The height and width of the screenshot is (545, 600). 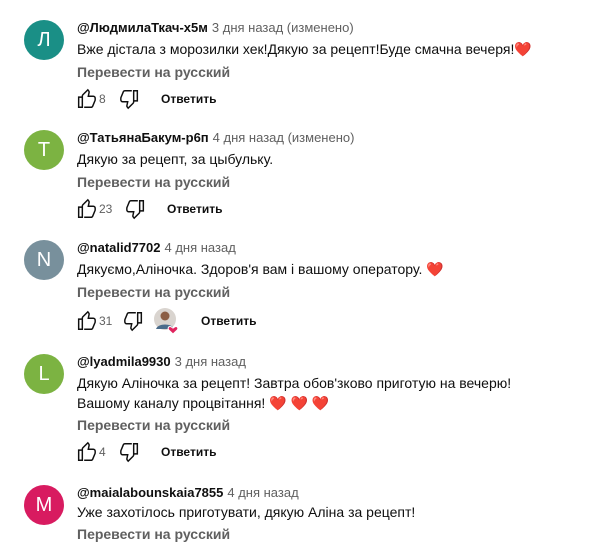 I want to click on comment-time: 3 дня назад (изменено), so click(x=283, y=27).